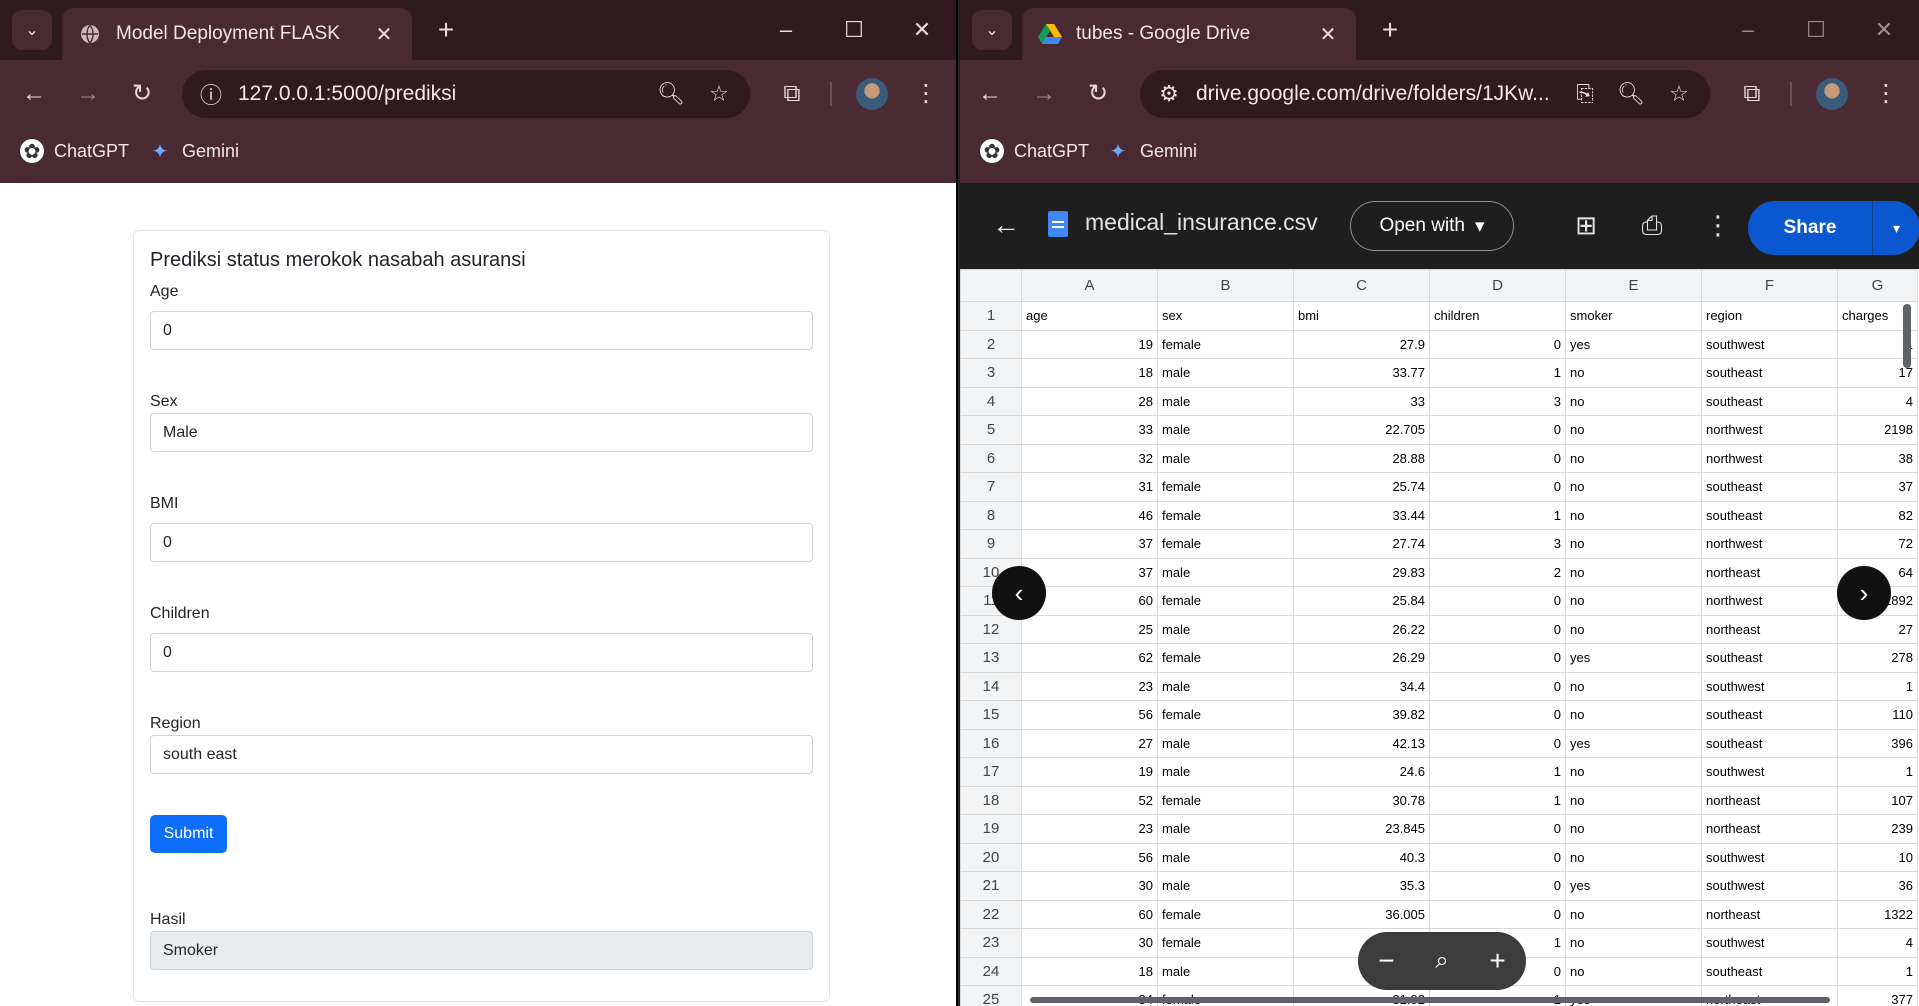 The height and width of the screenshot is (1006, 1919). What do you see at coordinates (1679, 94) in the screenshot?
I see `bookmark-star-icon: ☆` at bounding box center [1679, 94].